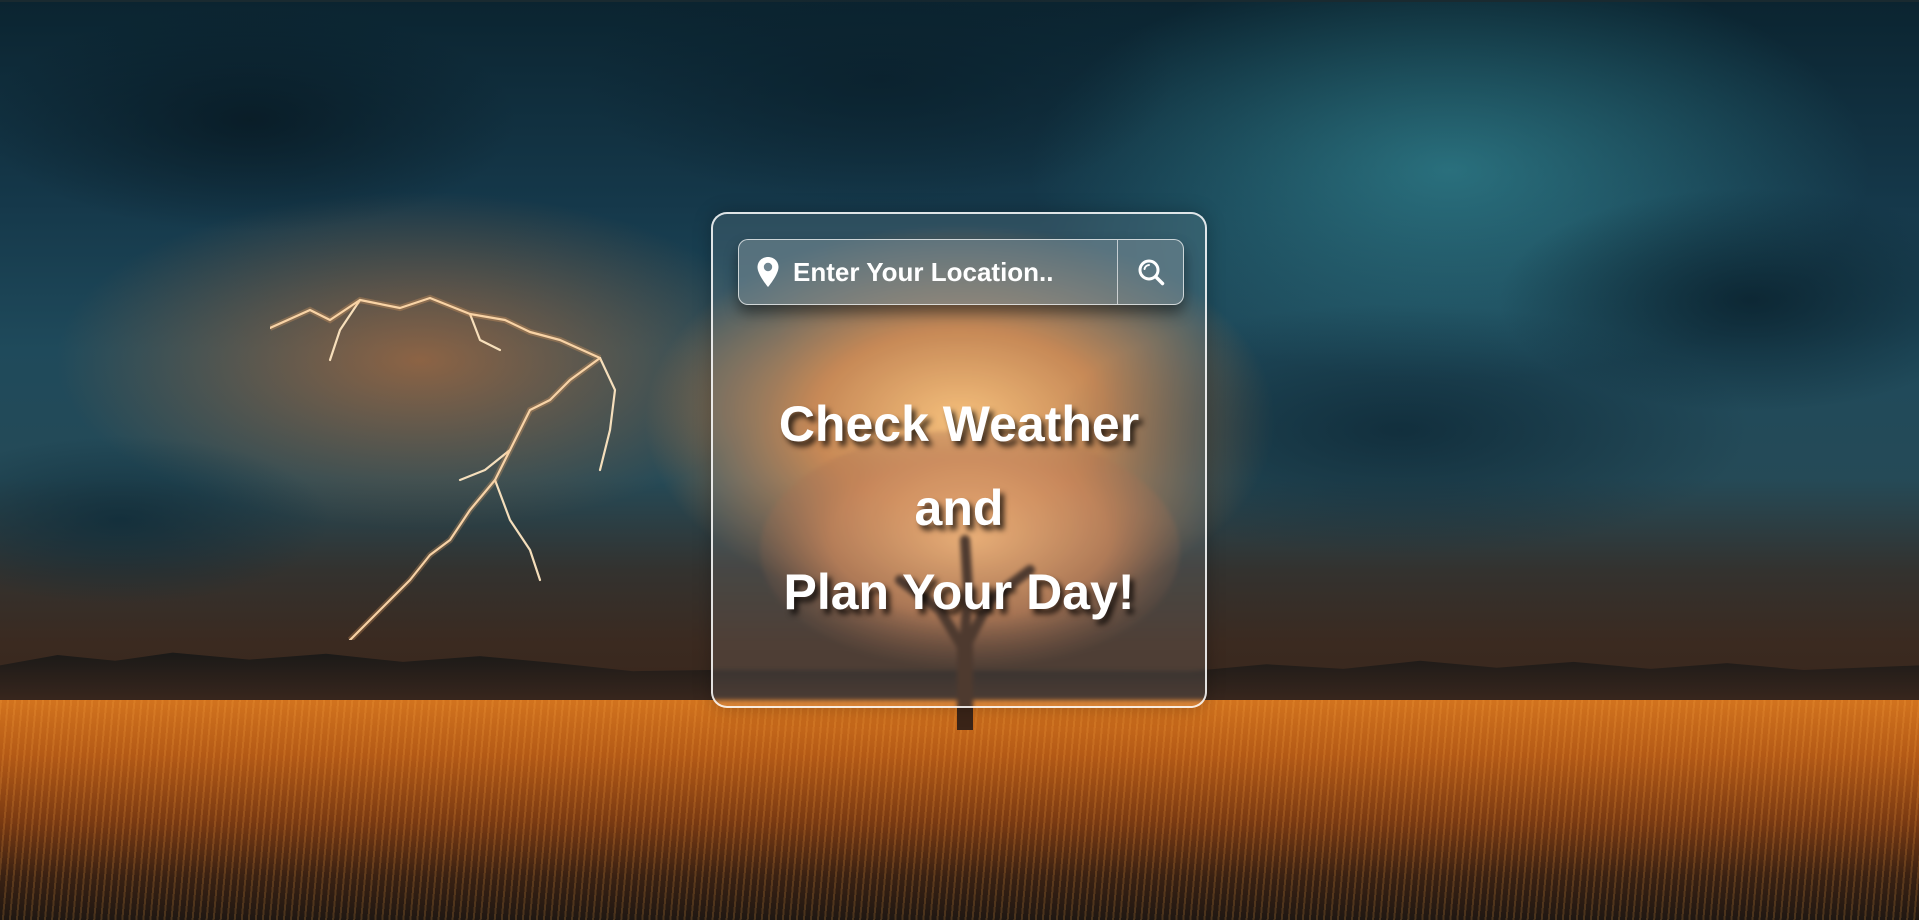  I want to click on location-input, so click(949, 272).